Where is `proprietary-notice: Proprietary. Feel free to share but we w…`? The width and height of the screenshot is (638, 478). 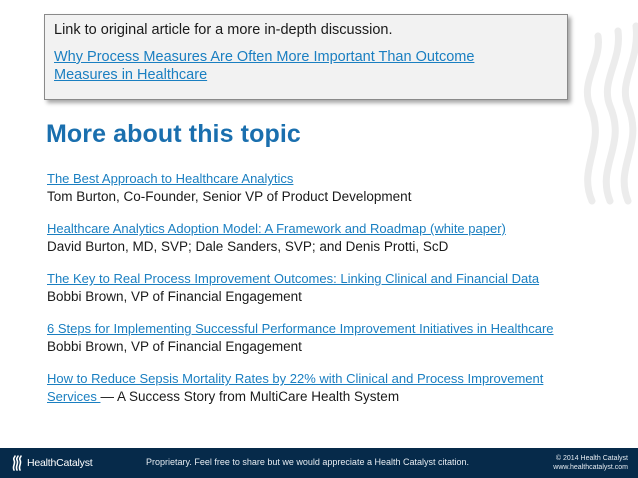 proprietary-notice: Proprietary. Feel free to share but we w… is located at coordinates (307, 462).